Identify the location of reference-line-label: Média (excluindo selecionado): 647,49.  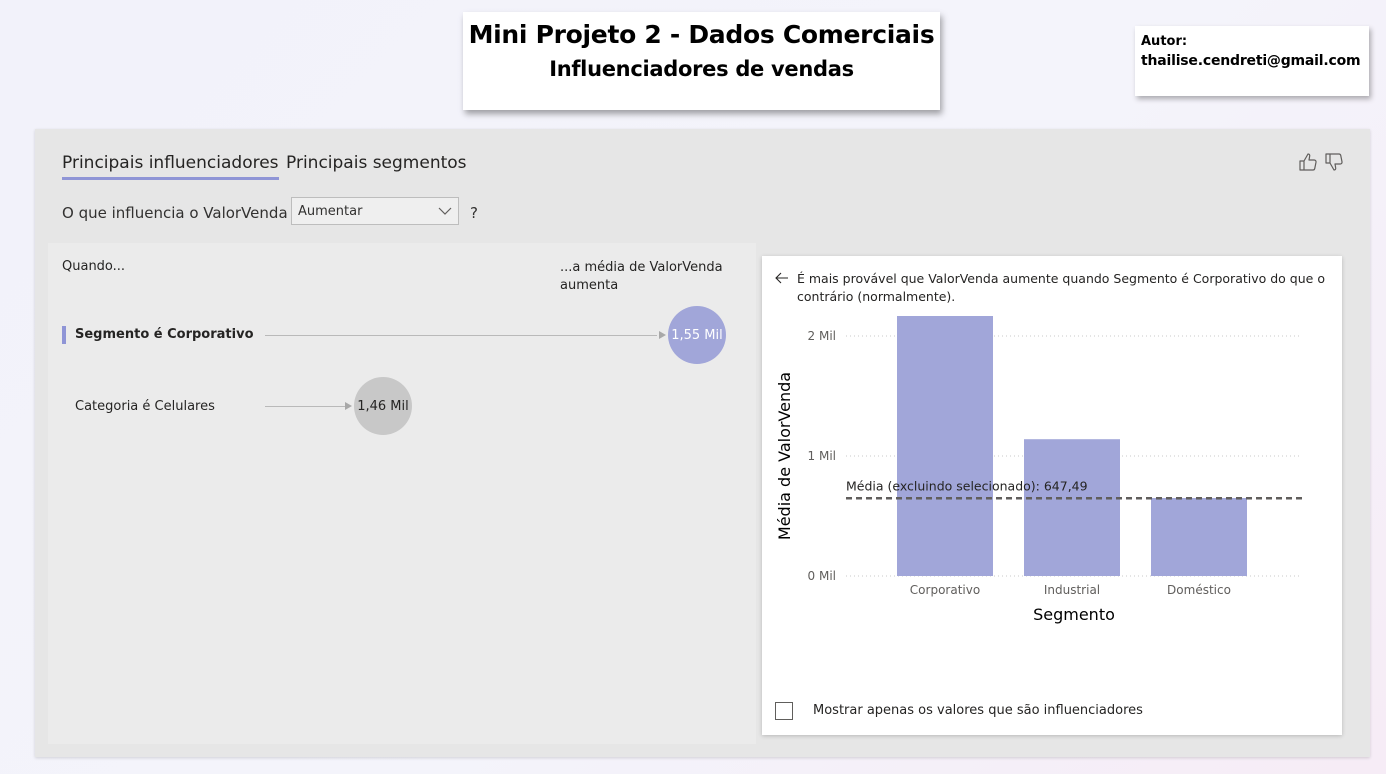
(967, 485).